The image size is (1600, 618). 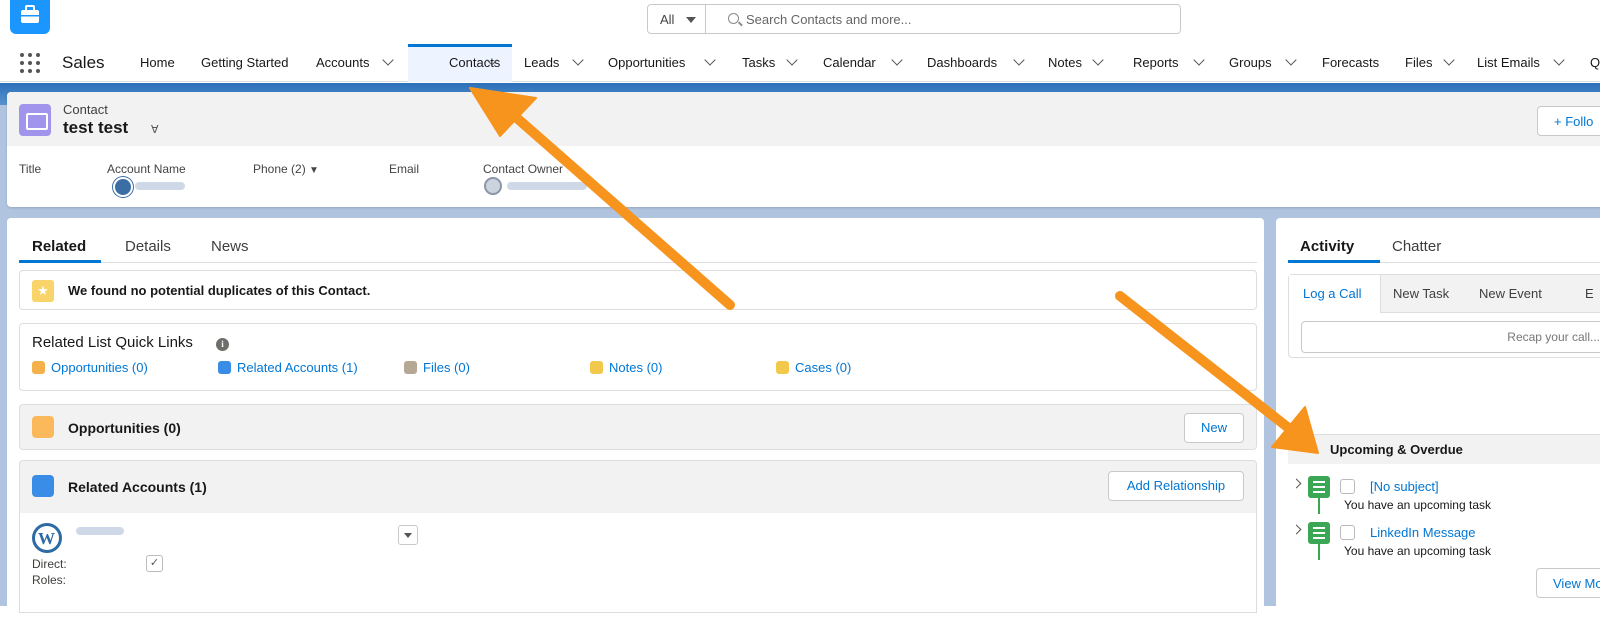 What do you see at coordinates (667, 19) in the screenshot?
I see `search-scope-label: All` at bounding box center [667, 19].